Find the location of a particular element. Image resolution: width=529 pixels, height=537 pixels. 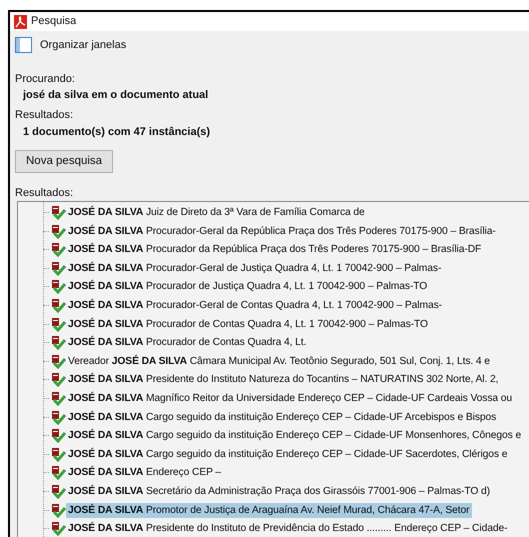

result-item: JOSÉ DA SILVA Procurador-Geral de Justiça Quadra 4, Lt. 1 70042-900 – Palmas- is located at coordinates (255, 268).